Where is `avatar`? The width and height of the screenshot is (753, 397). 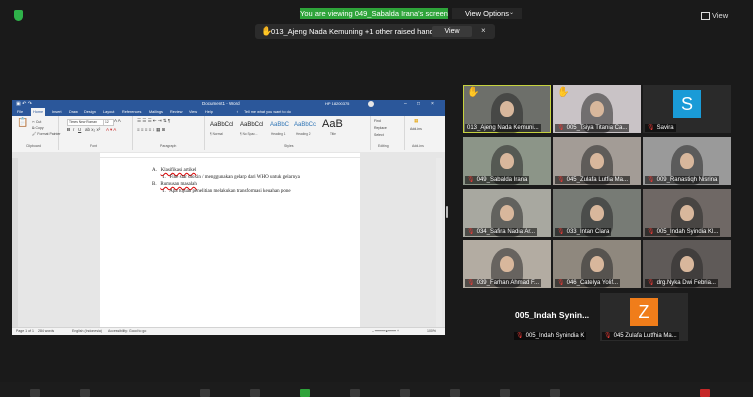
avatar is located at coordinates (371, 104).